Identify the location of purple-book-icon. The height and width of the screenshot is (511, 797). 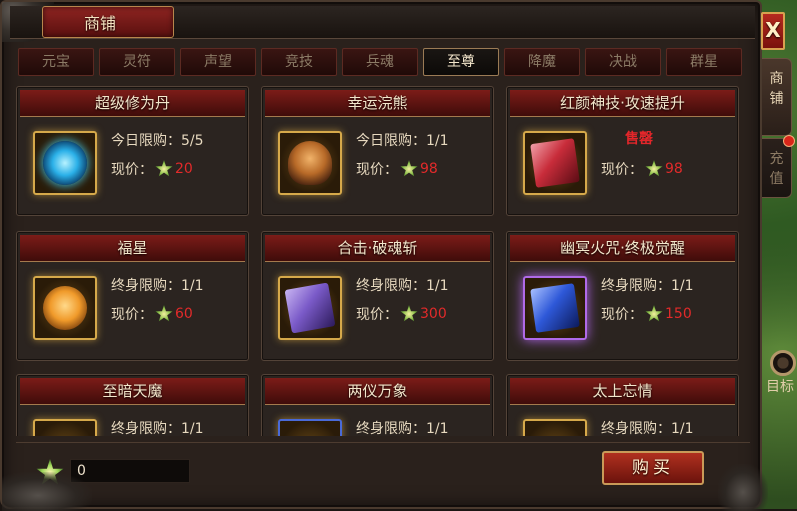
(310, 308).